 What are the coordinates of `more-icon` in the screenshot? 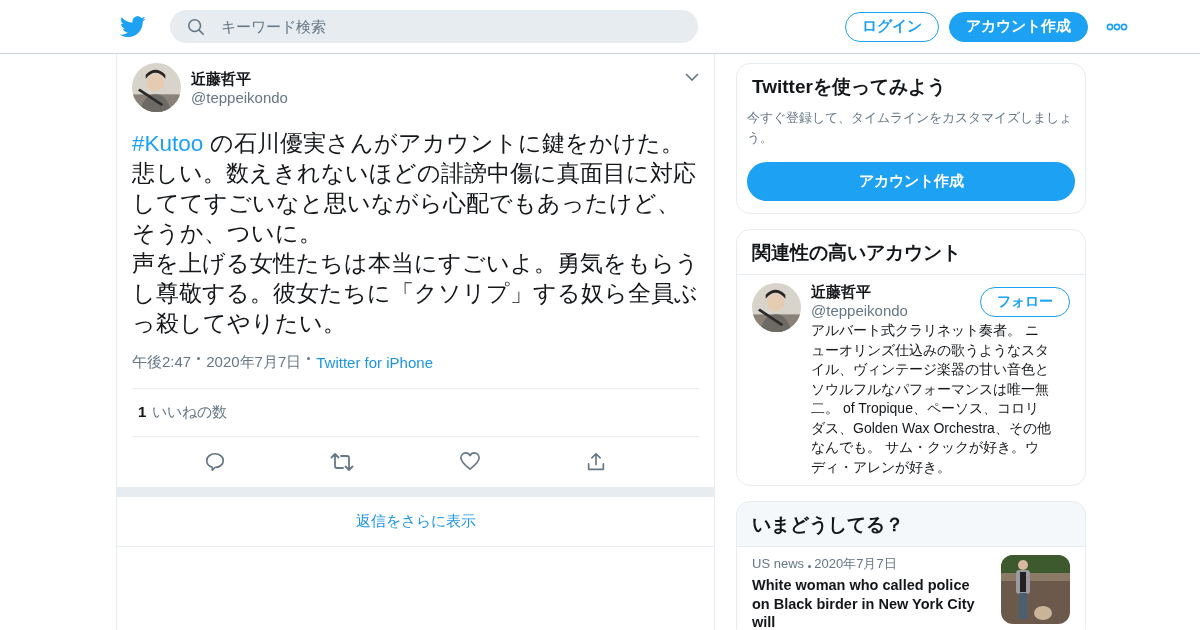 It's located at (1117, 26).